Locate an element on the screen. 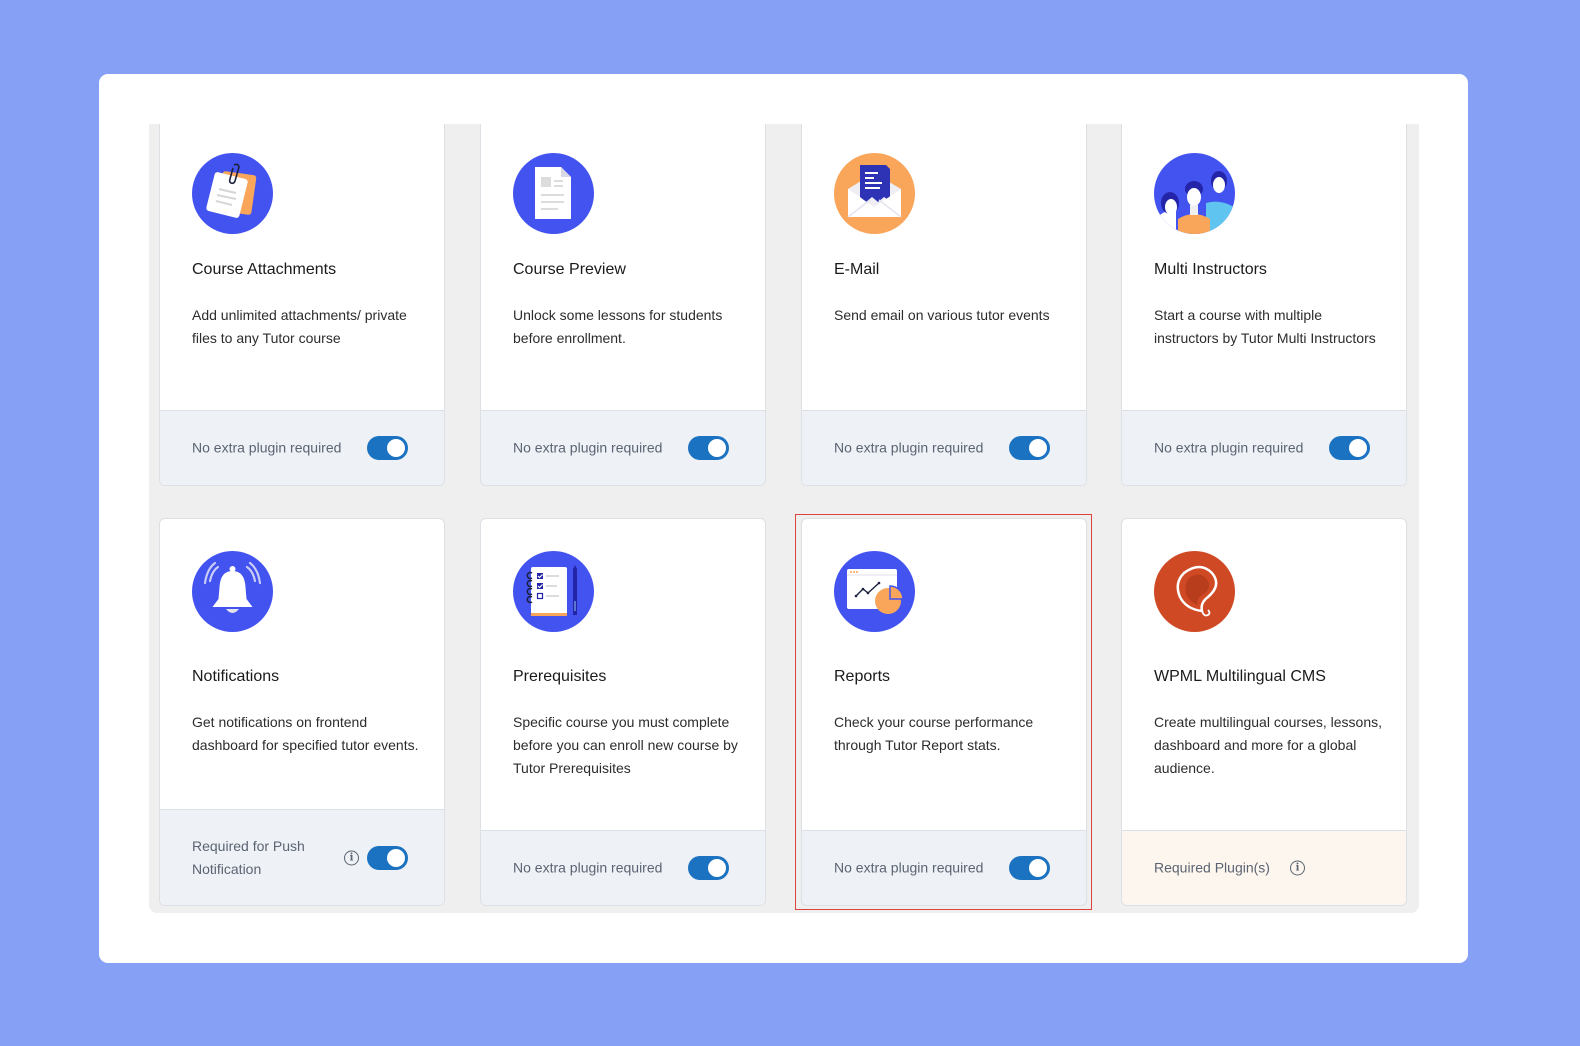 The width and height of the screenshot is (1580, 1046). wpml-logo-icon is located at coordinates (1194, 591).